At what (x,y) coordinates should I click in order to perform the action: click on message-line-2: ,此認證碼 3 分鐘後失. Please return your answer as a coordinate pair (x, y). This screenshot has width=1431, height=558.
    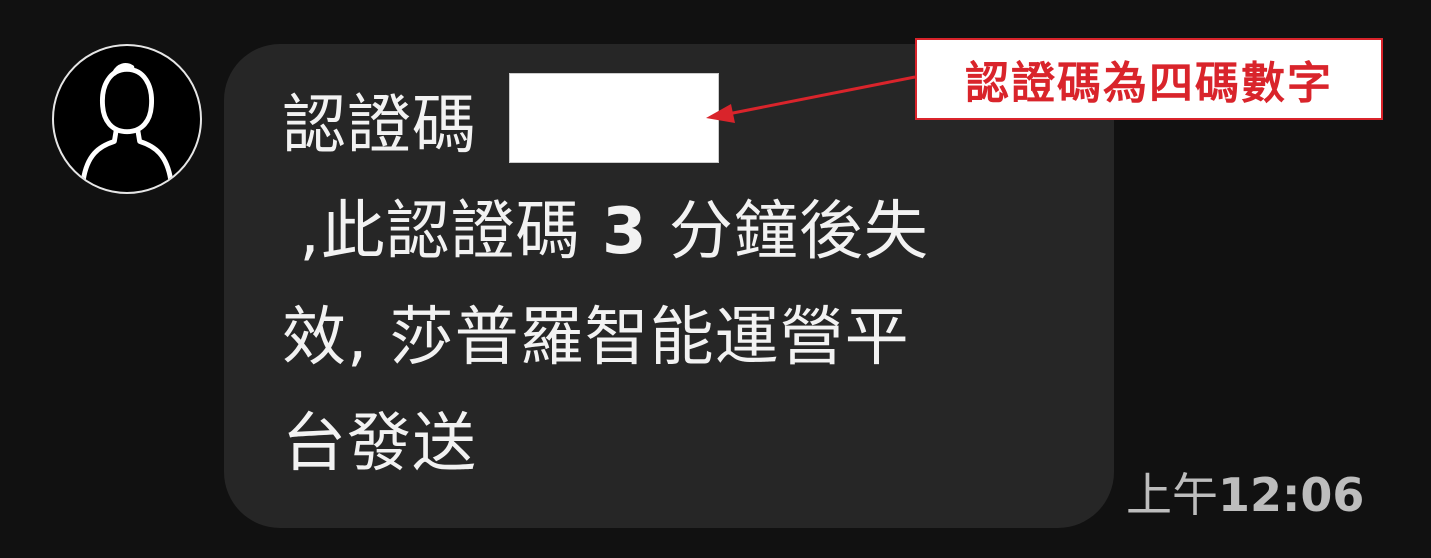
    Looking at the image, I should click on (603, 232).